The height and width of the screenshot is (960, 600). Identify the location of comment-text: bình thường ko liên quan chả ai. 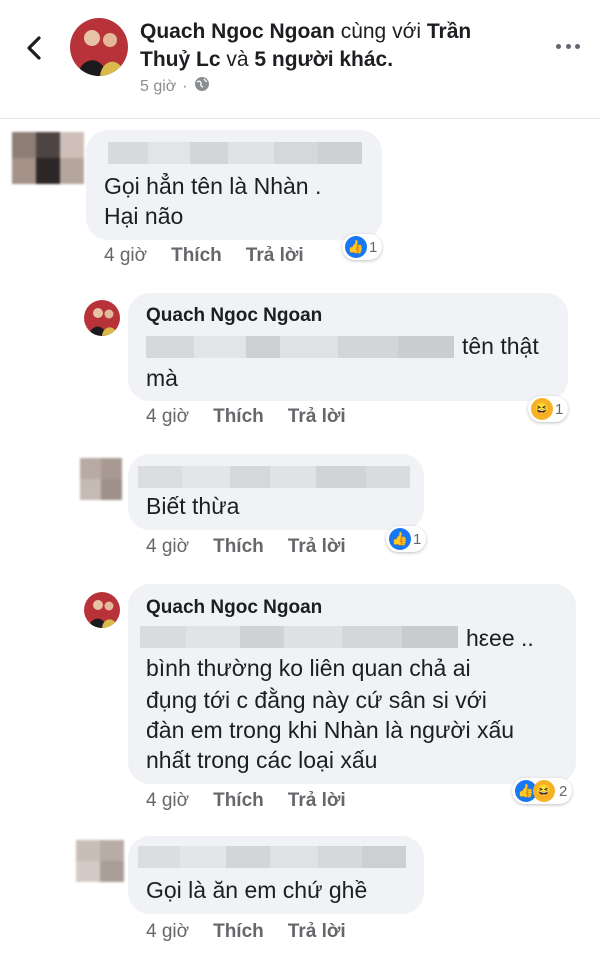
(308, 668).